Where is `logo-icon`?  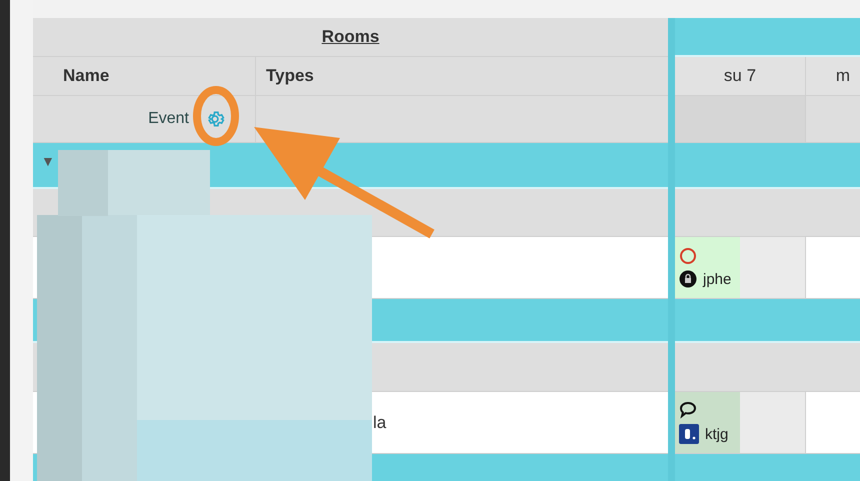 logo-icon is located at coordinates (689, 434).